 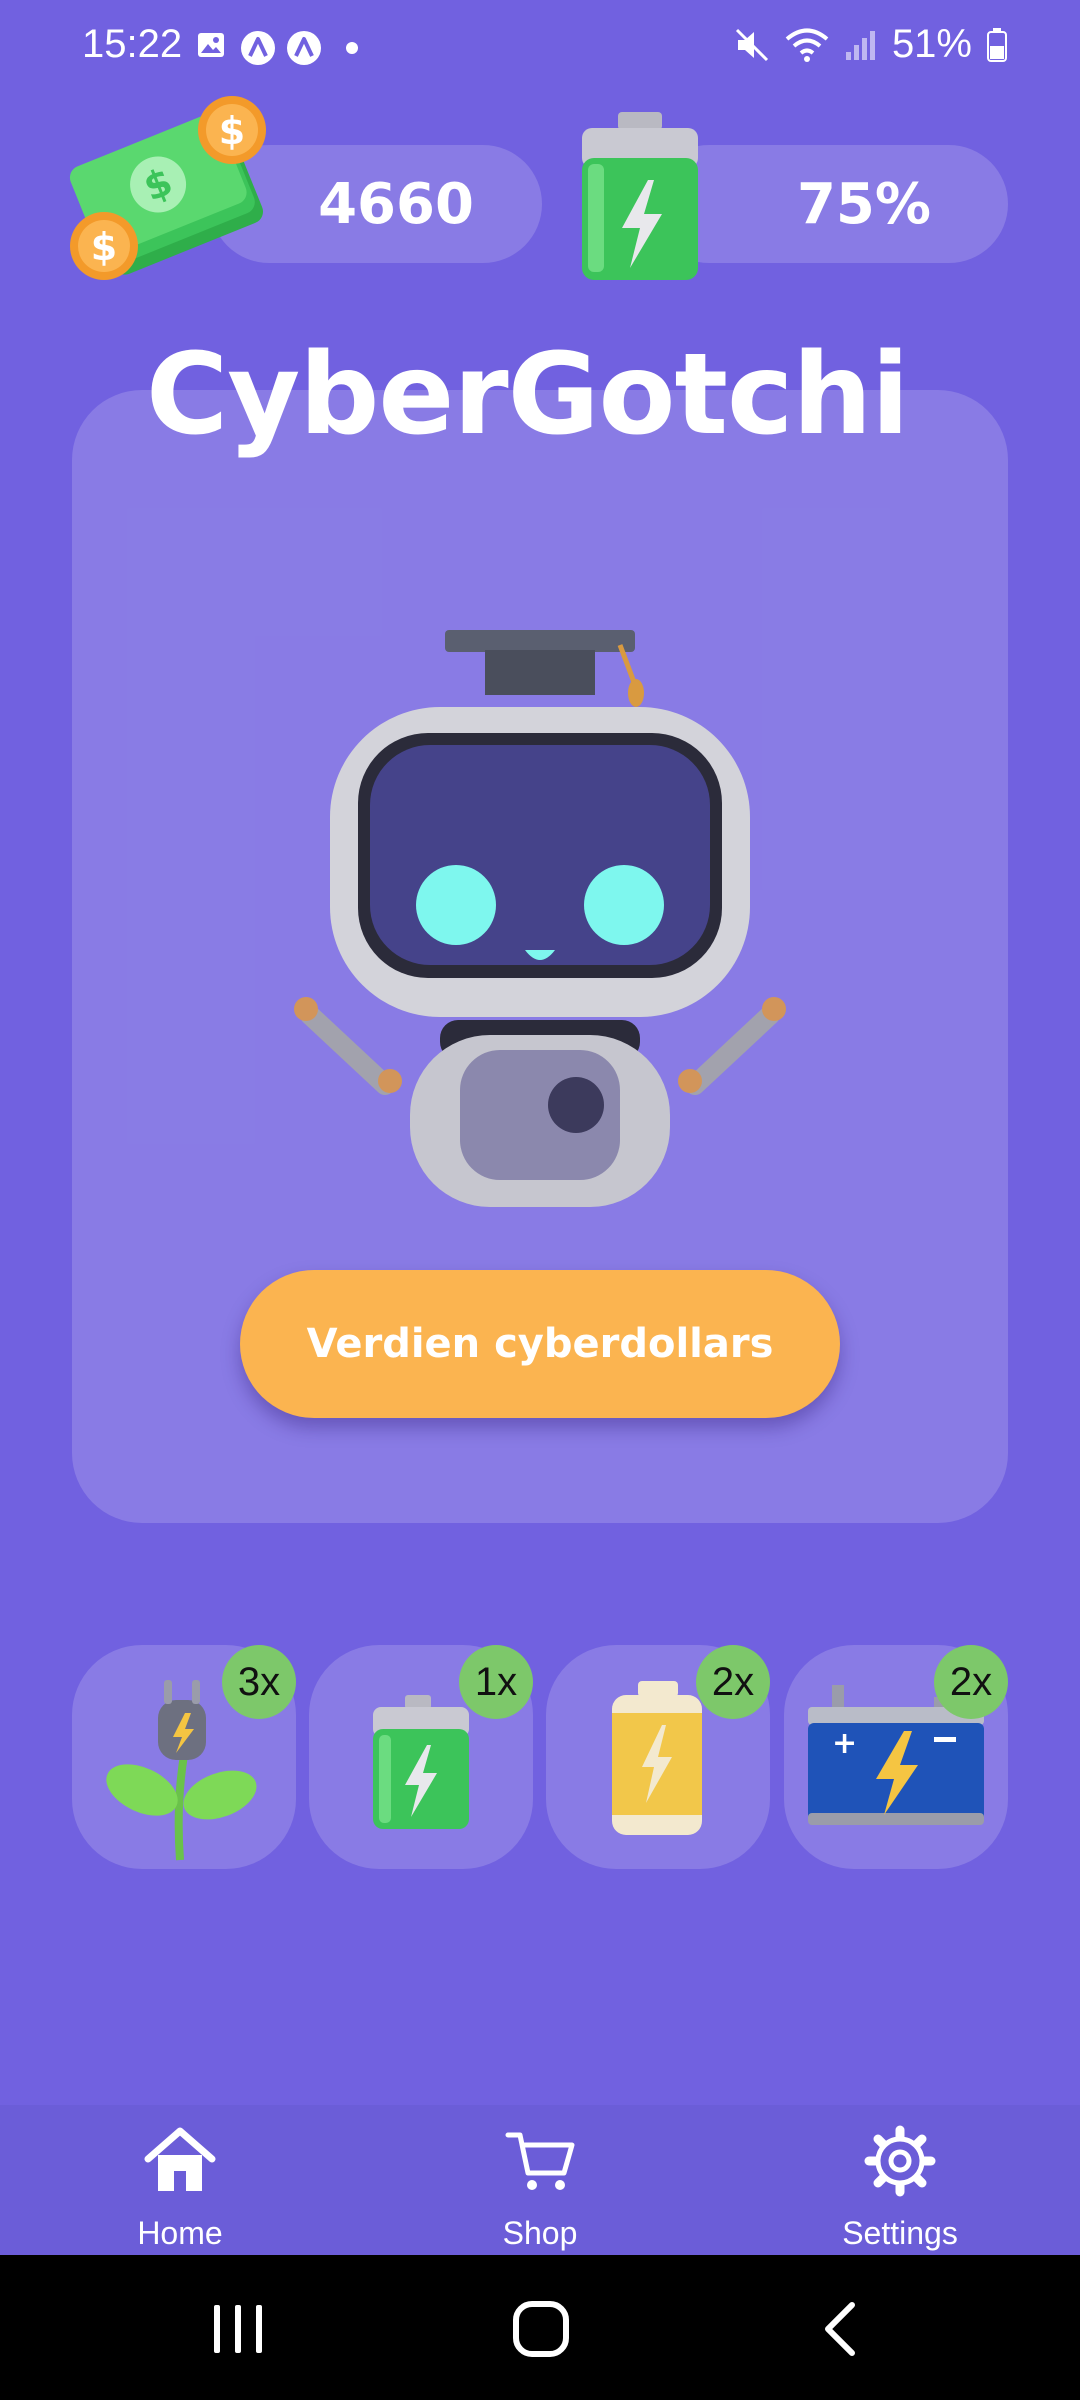 I want to click on home-icon, so click(x=180, y=2159).